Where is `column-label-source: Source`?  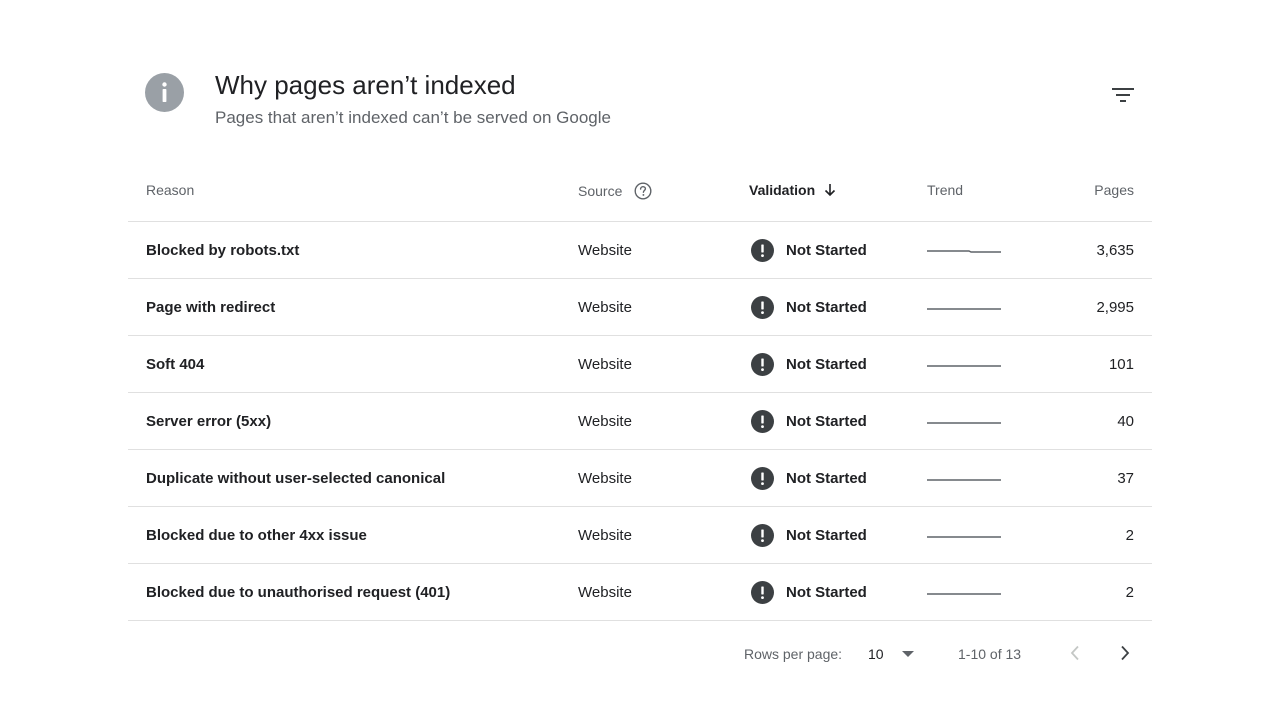
column-label-source: Source is located at coordinates (600, 191).